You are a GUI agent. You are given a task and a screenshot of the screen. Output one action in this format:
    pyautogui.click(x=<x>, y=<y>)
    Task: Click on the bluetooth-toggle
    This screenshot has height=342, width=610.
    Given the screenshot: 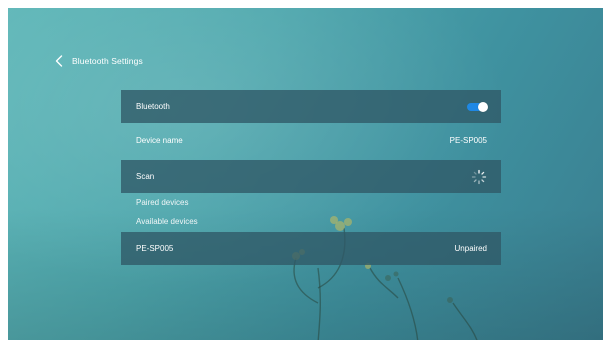 What is the action you would take?
    pyautogui.click(x=477, y=106)
    